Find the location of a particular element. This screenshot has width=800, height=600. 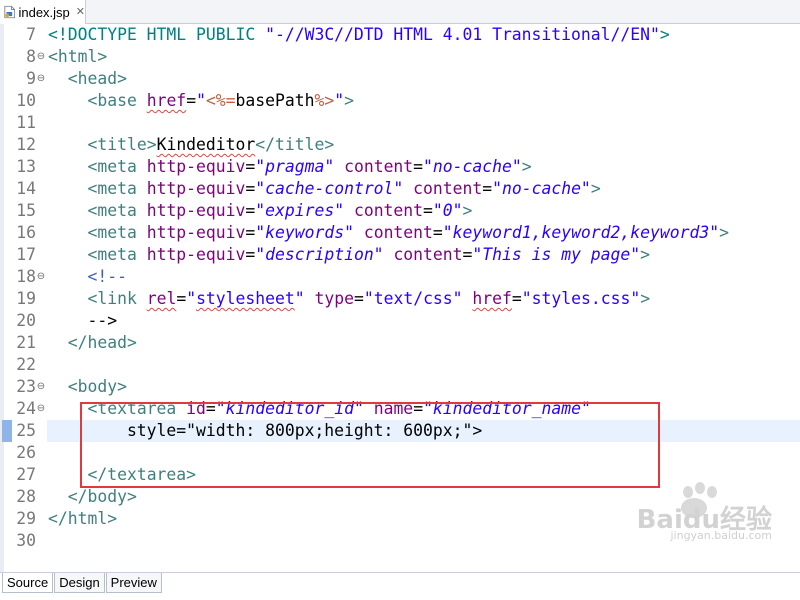

code-text: <body> is located at coordinates (97, 386).